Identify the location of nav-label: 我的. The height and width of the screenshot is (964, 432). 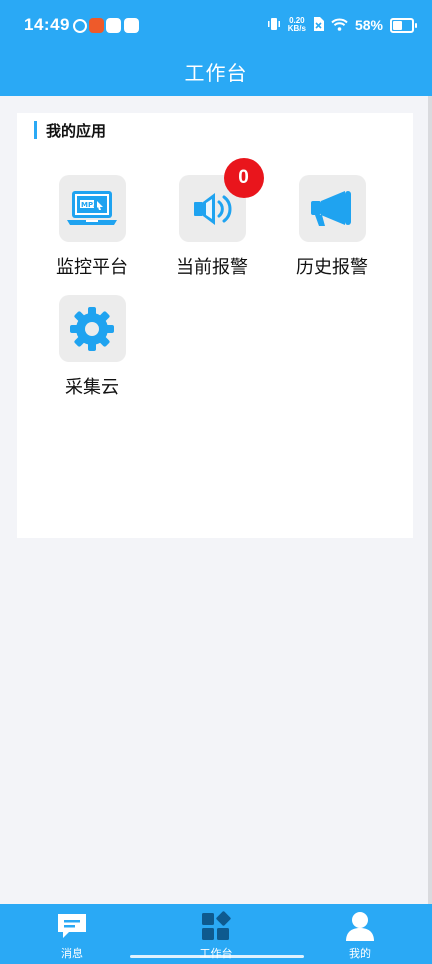
(360, 953).